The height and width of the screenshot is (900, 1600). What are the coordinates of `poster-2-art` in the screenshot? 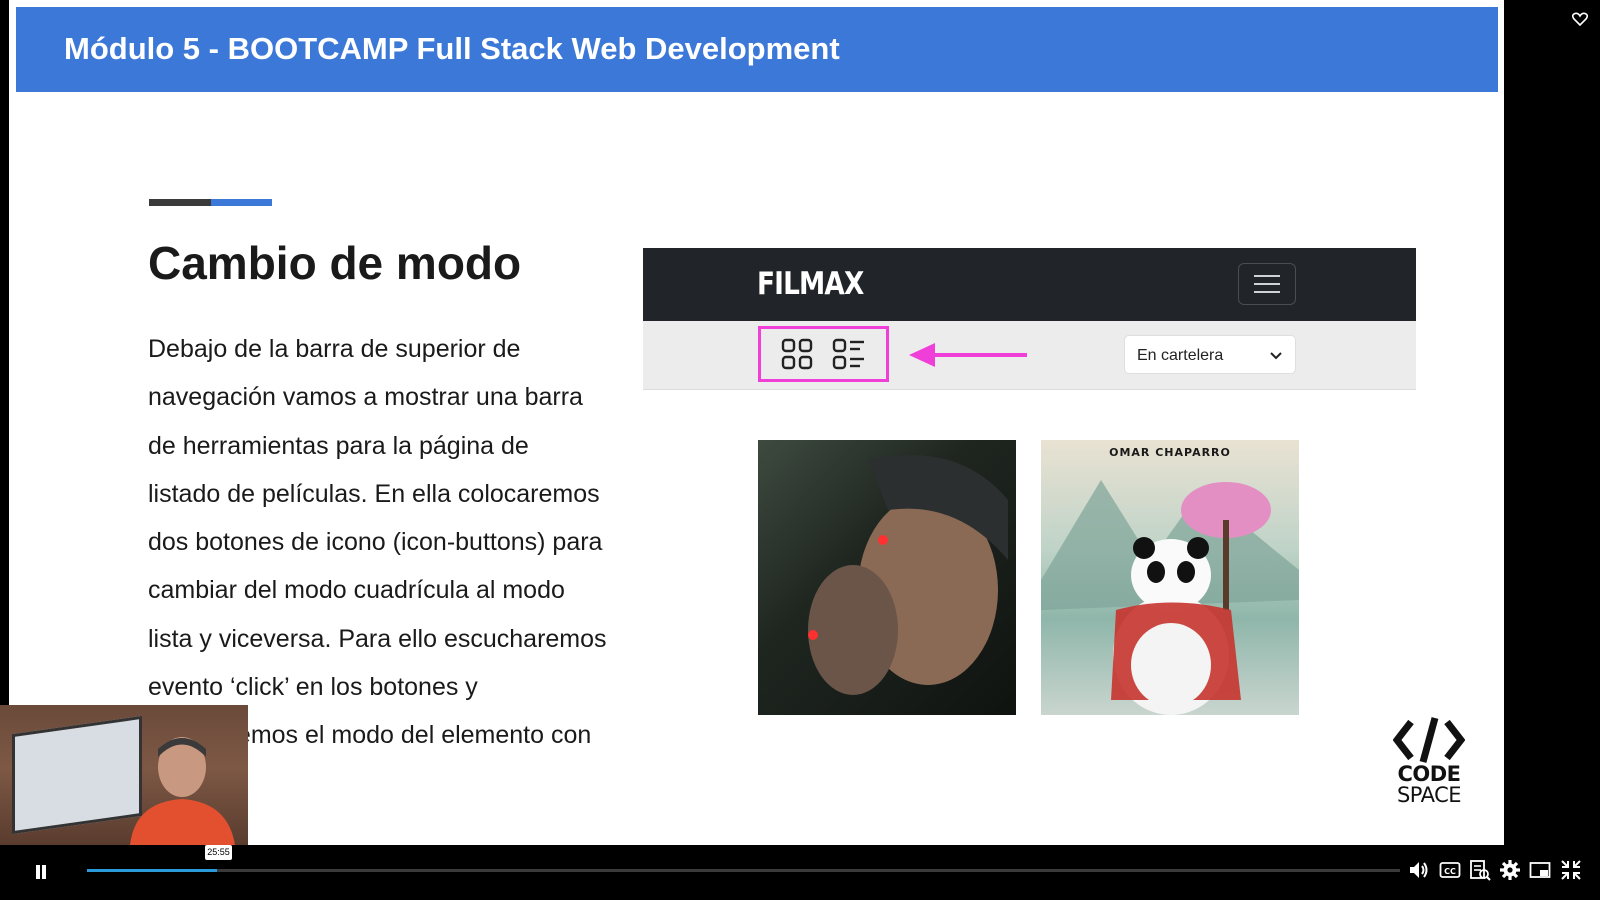 It's located at (1170, 597).